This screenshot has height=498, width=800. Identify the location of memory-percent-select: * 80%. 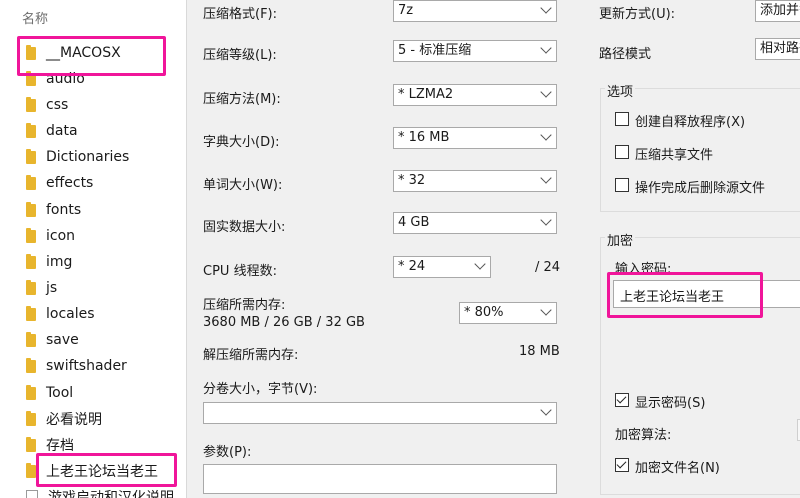
(508, 313).